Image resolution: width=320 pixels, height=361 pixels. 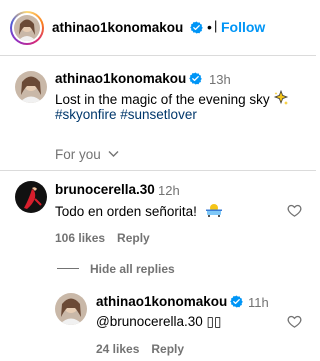 What do you see at coordinates (78, 154) in the screenshot?
I see `for-you-label: For you` at bounding box center [78, 154].